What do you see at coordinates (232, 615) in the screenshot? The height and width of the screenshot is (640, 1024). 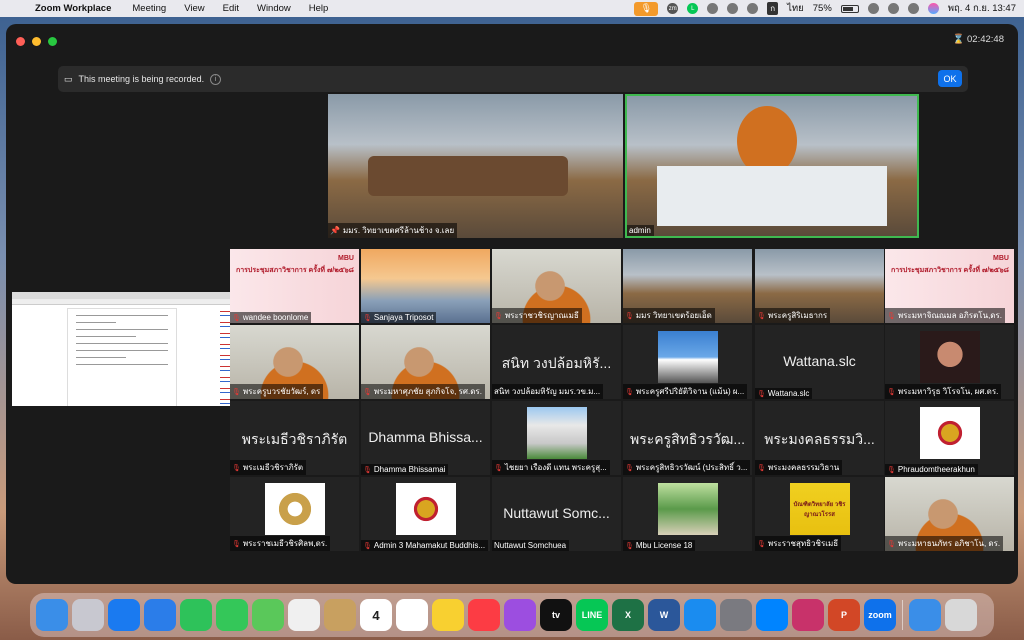 I see `messages-icon` at bounding box center [232, 615].